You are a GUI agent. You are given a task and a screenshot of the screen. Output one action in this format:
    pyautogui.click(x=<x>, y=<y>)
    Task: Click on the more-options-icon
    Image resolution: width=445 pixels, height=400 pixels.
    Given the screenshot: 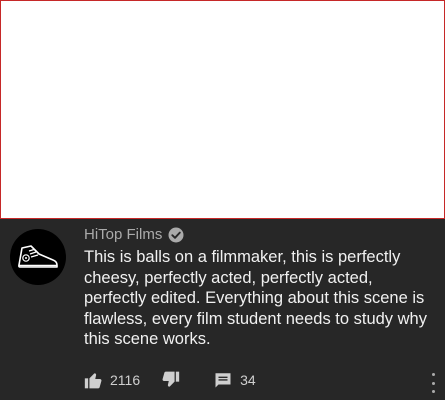 What is the action you would take?
    pyautogui.click(x=433, y=383)
    